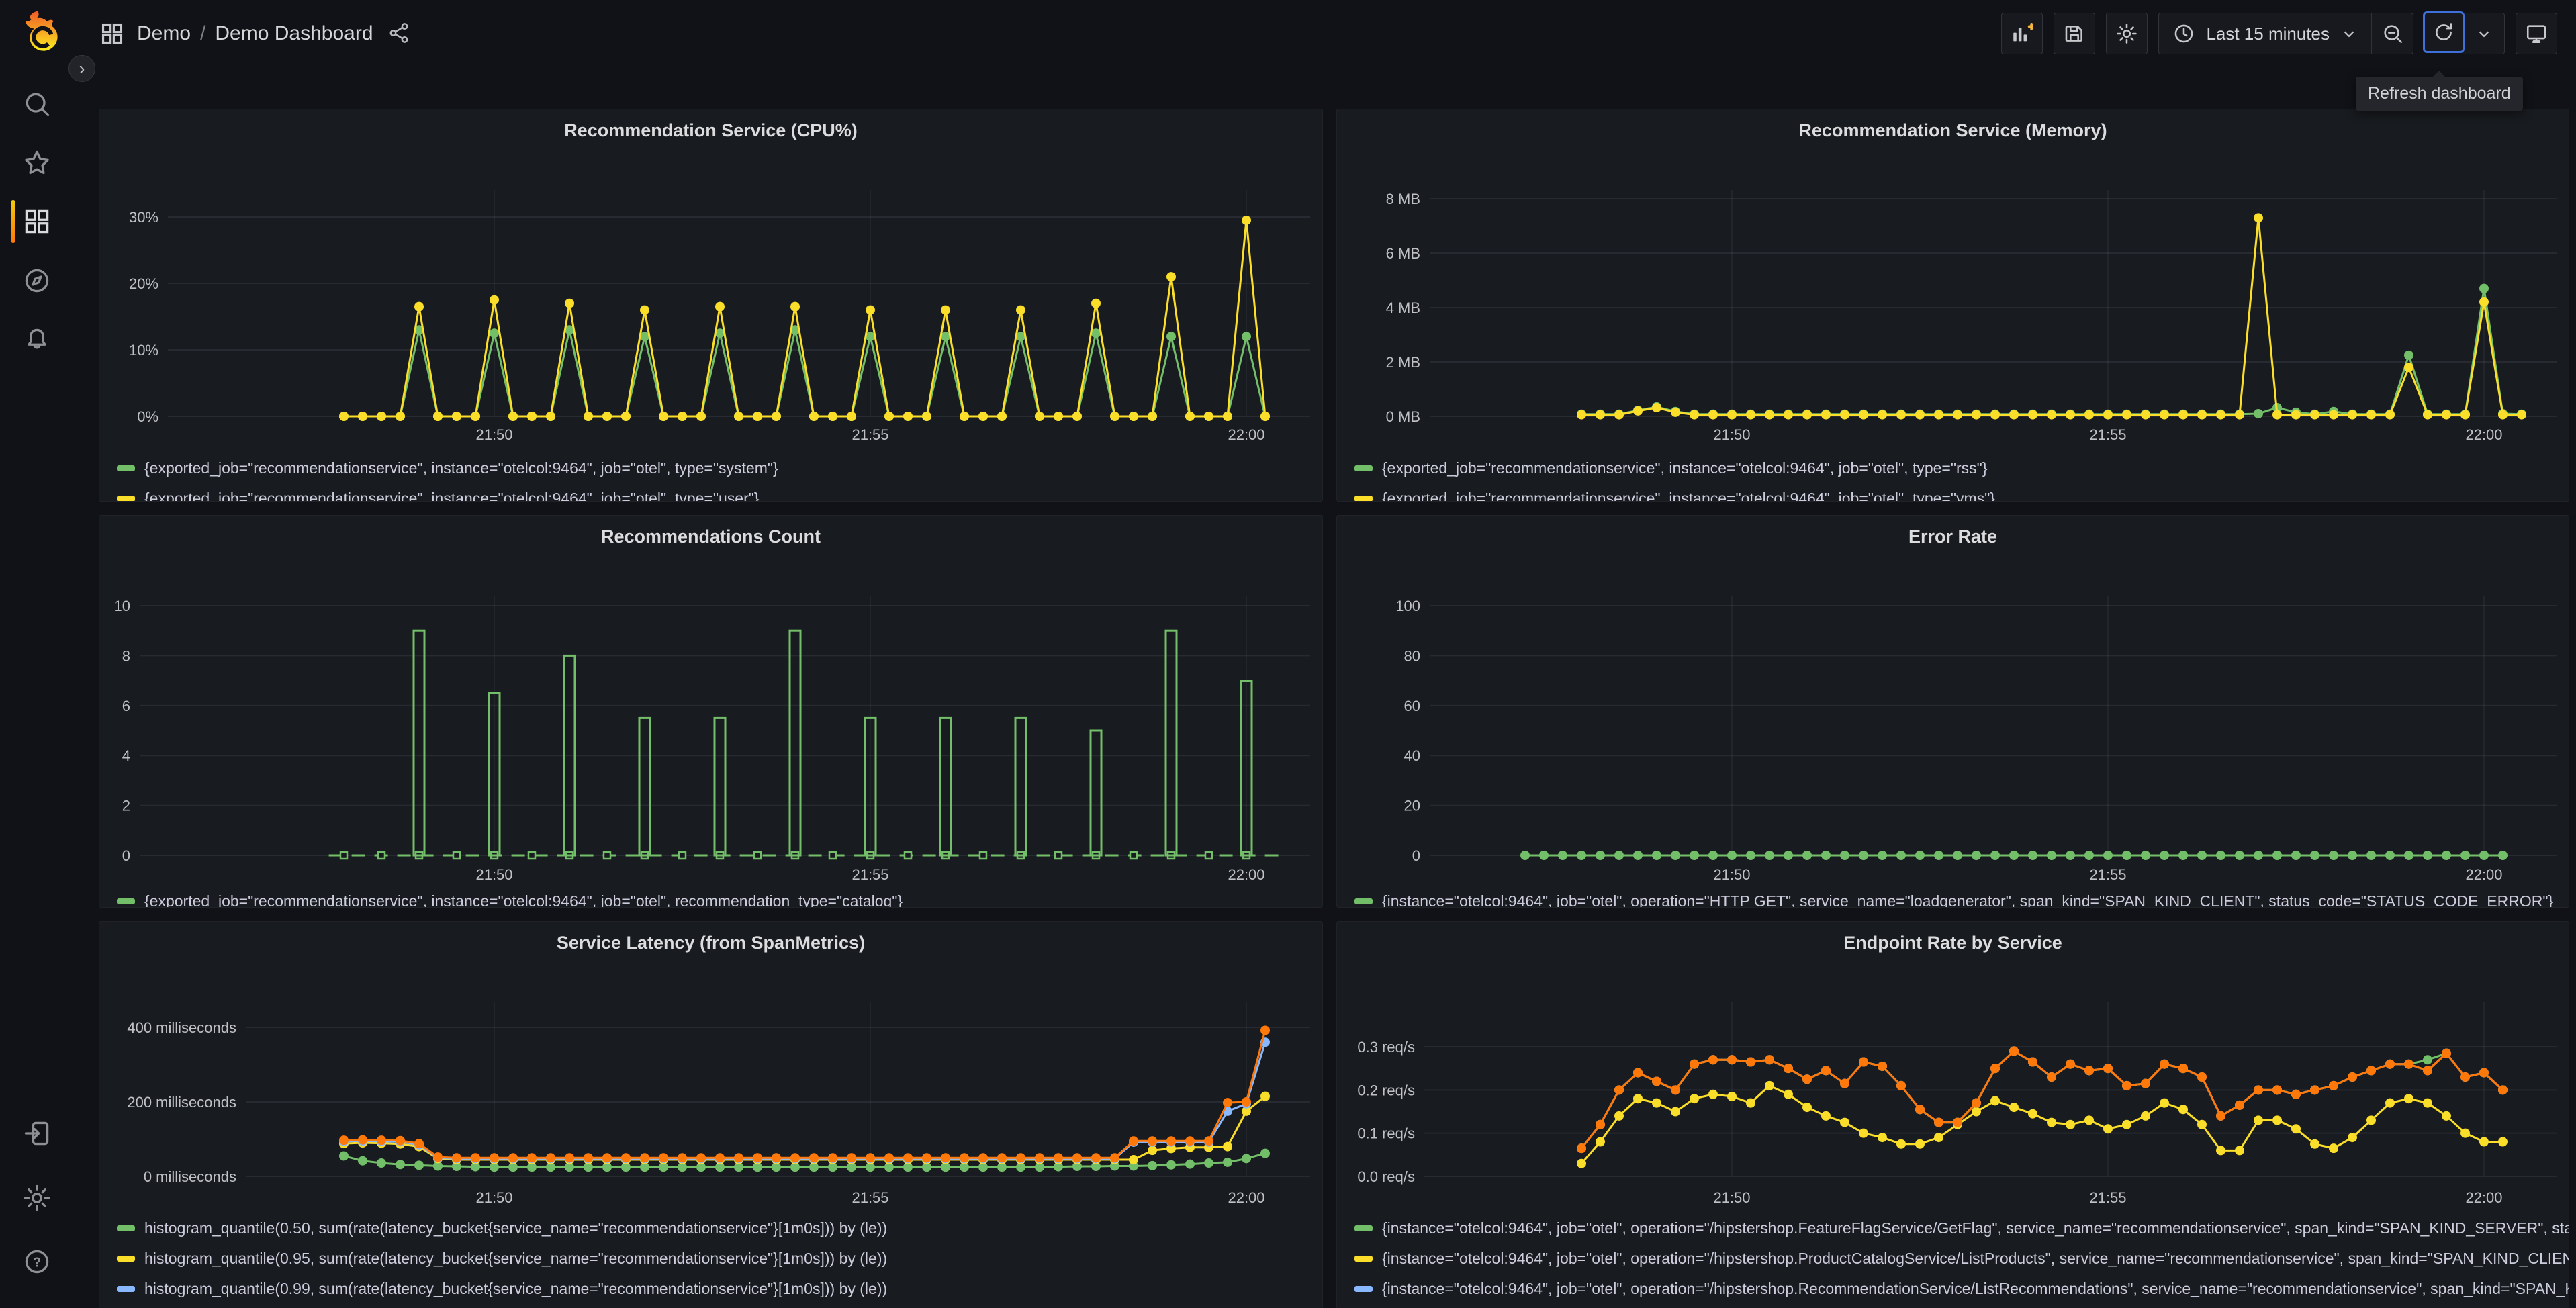 Image resolution: width=2576 pixels, height=1308 pixels. What do you see at coordinates (1953, 145) in the screenshot?
I see `panel-title: Recommendation Service (Memory)` at bounding box center [1953, 145].